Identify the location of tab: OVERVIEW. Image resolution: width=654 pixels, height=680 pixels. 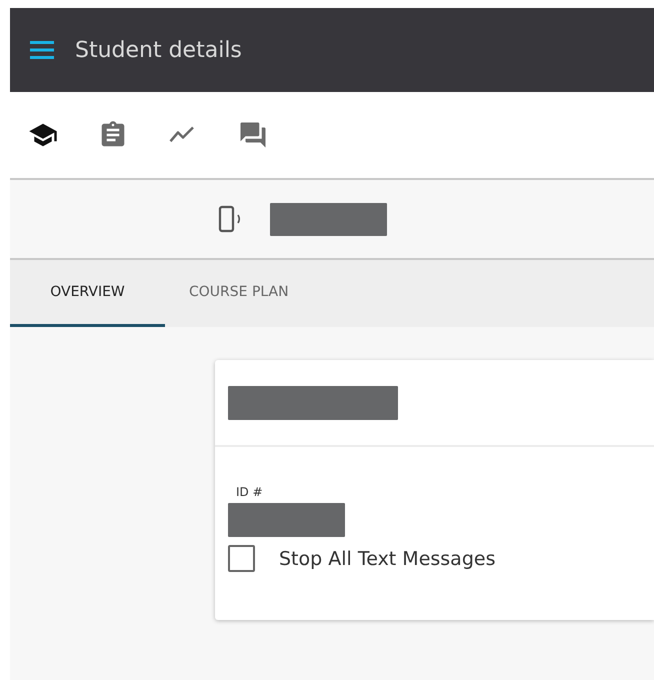
(87, 293).